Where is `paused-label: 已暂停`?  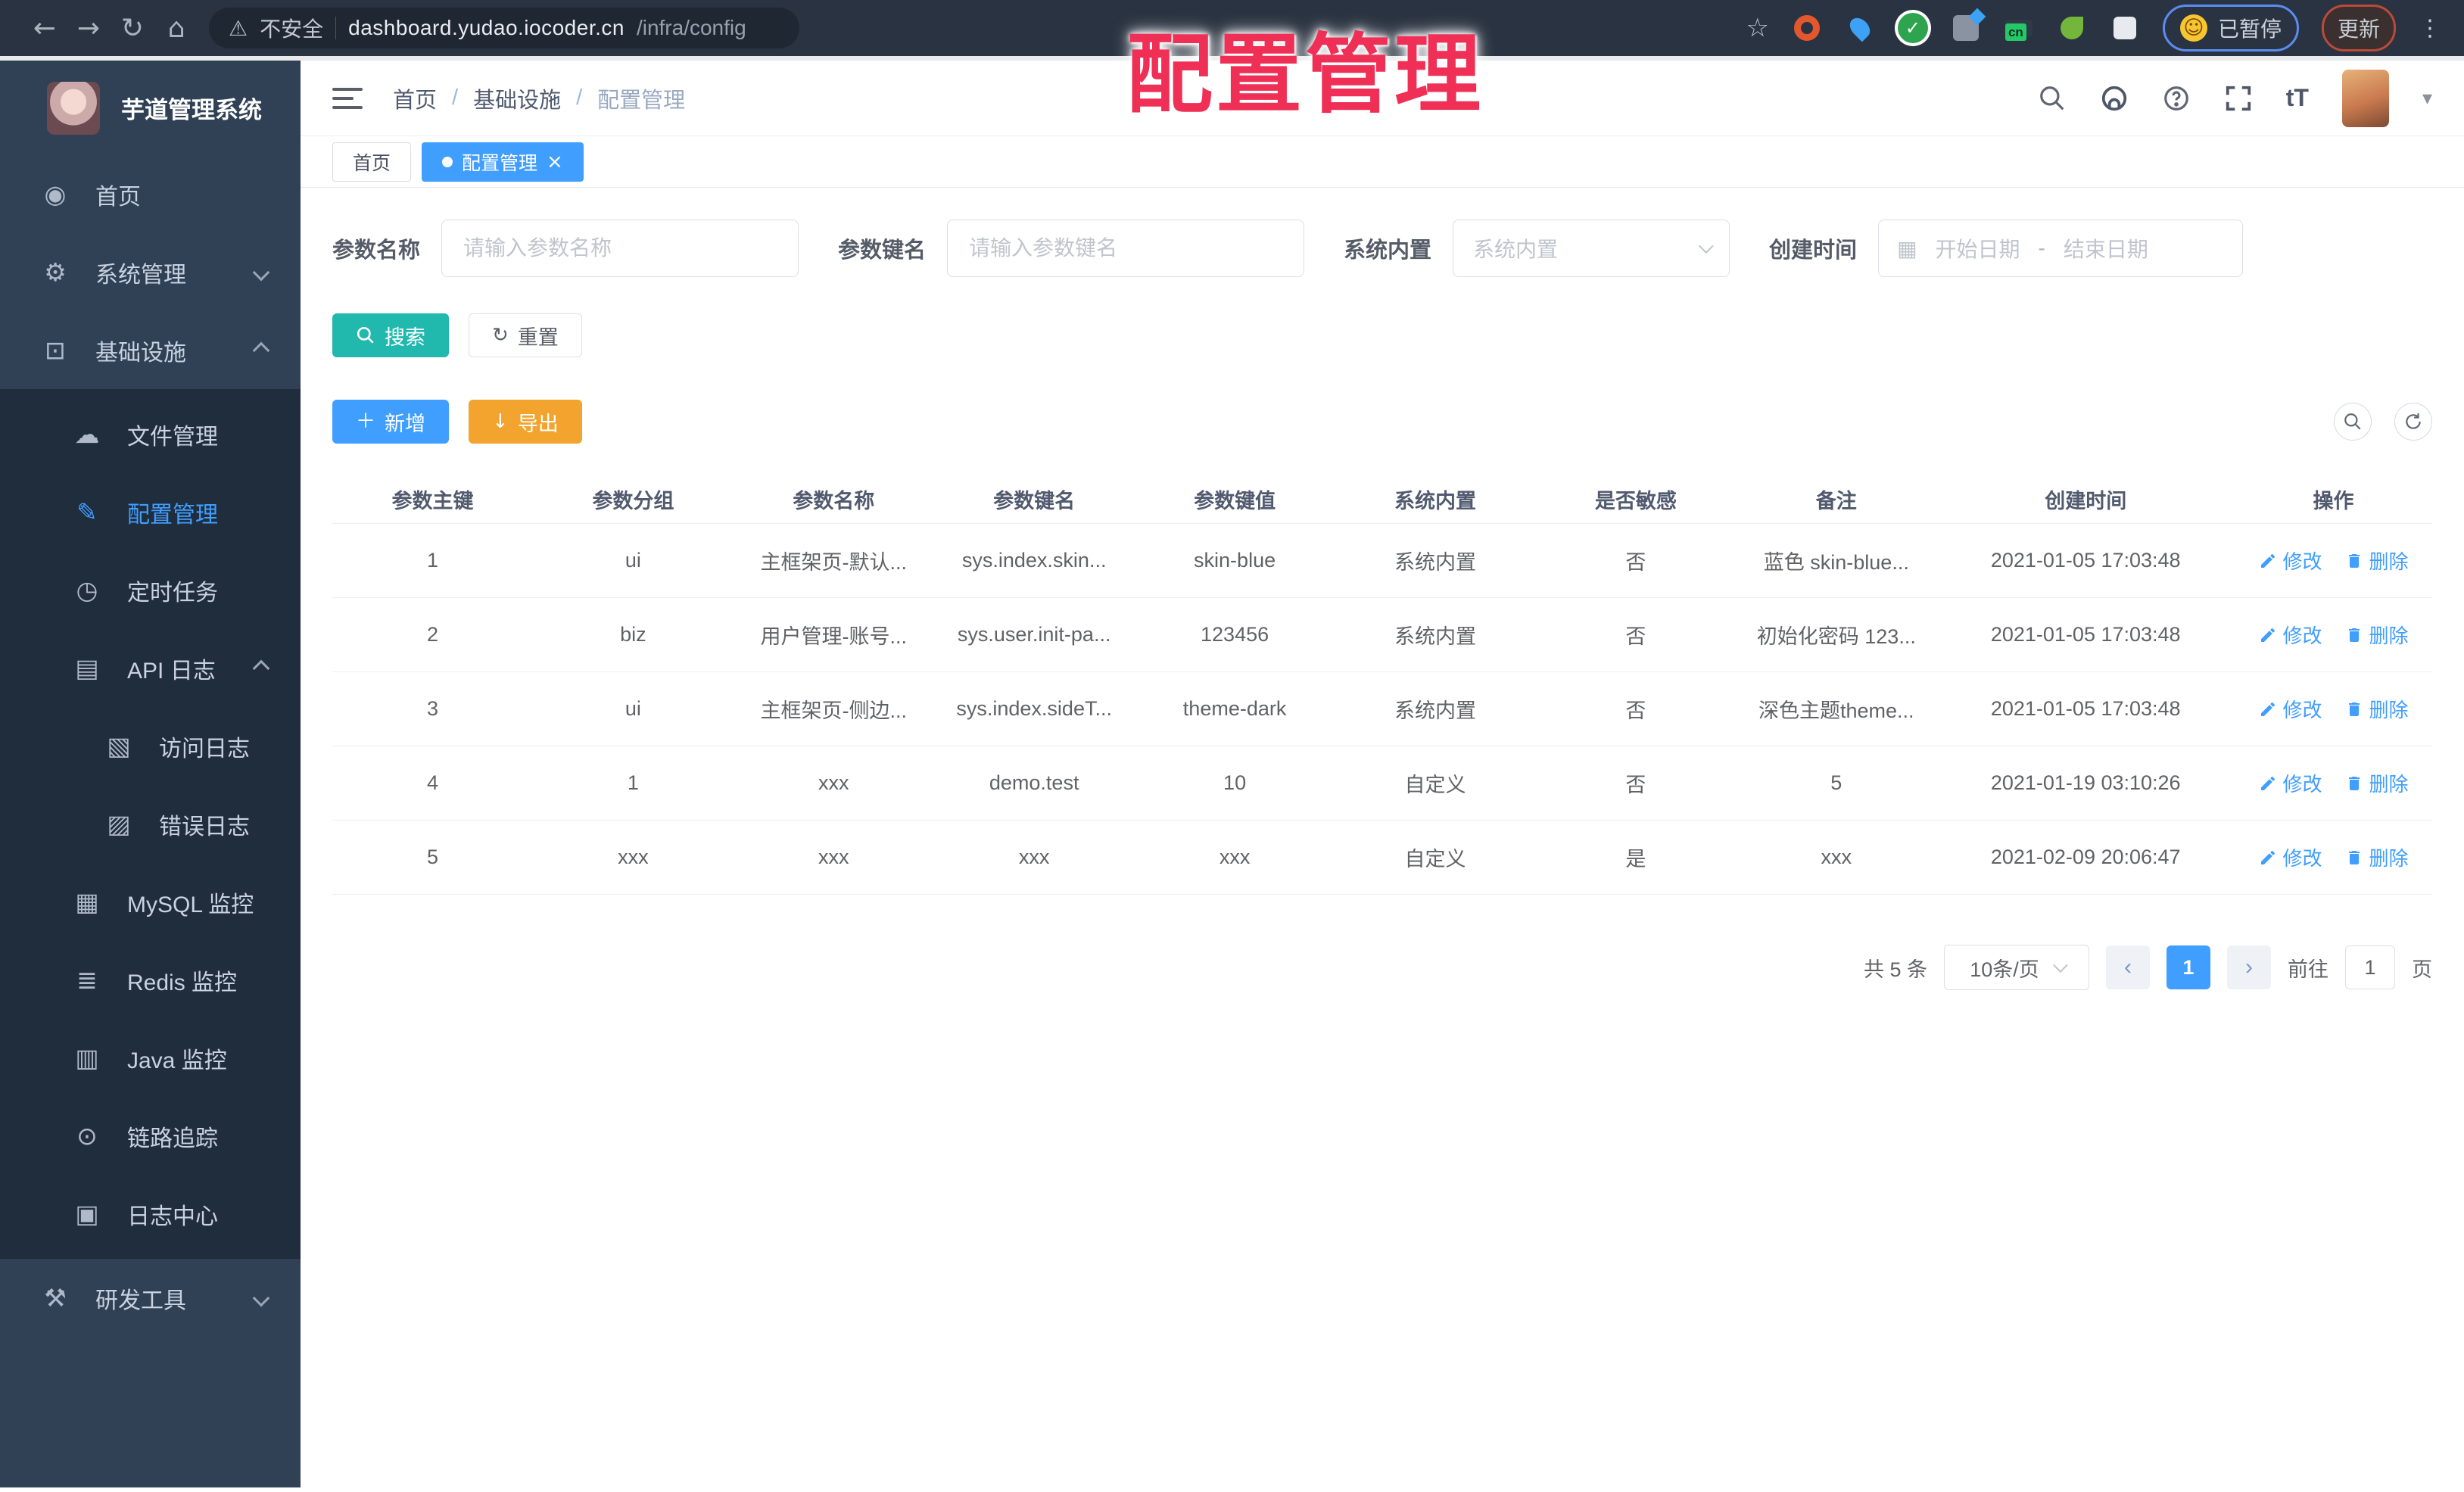 paused-label: 已暂停 is located at coordinates (2249, 29).